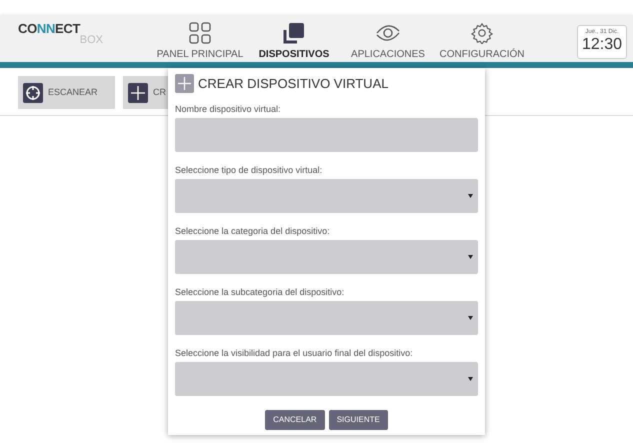 This screenshot has height=443, width=633. What do you see at coordinates (228, 109) in the screenshot?
I see `field-label: Nombre dispositivo virtual:` at bounding box center [228, 109].